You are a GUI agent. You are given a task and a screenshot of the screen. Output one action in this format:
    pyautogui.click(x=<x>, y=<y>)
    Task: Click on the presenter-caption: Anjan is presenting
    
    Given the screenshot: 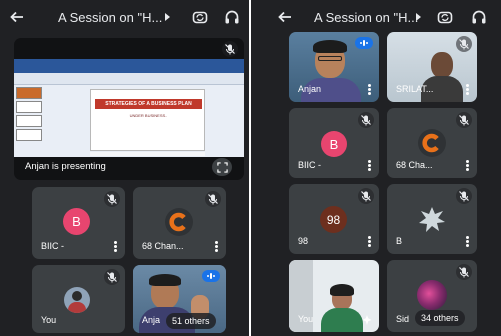 What is the action you would take?
    pyautogui.click(x=65, y=166)
    